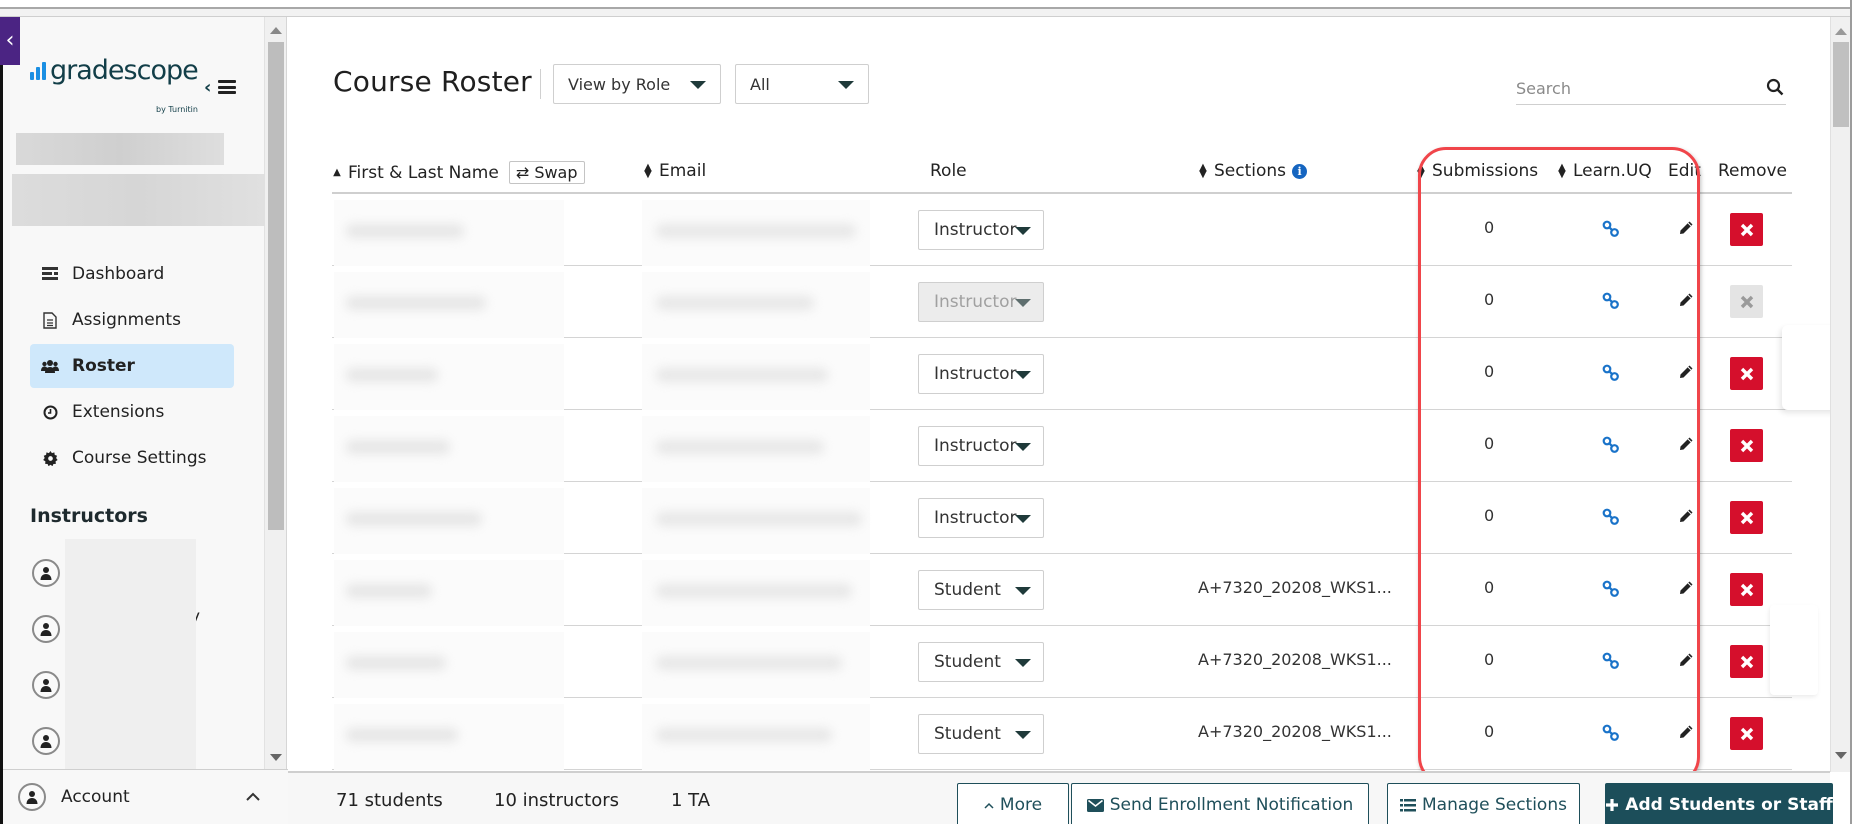 The height and width of the screenshot is (824, 1858). What do you see at coordinates (132, 274) in the screenshot?
I see `sidebar-item-dashboard: Dashboard` at bounding box center [132, 274].